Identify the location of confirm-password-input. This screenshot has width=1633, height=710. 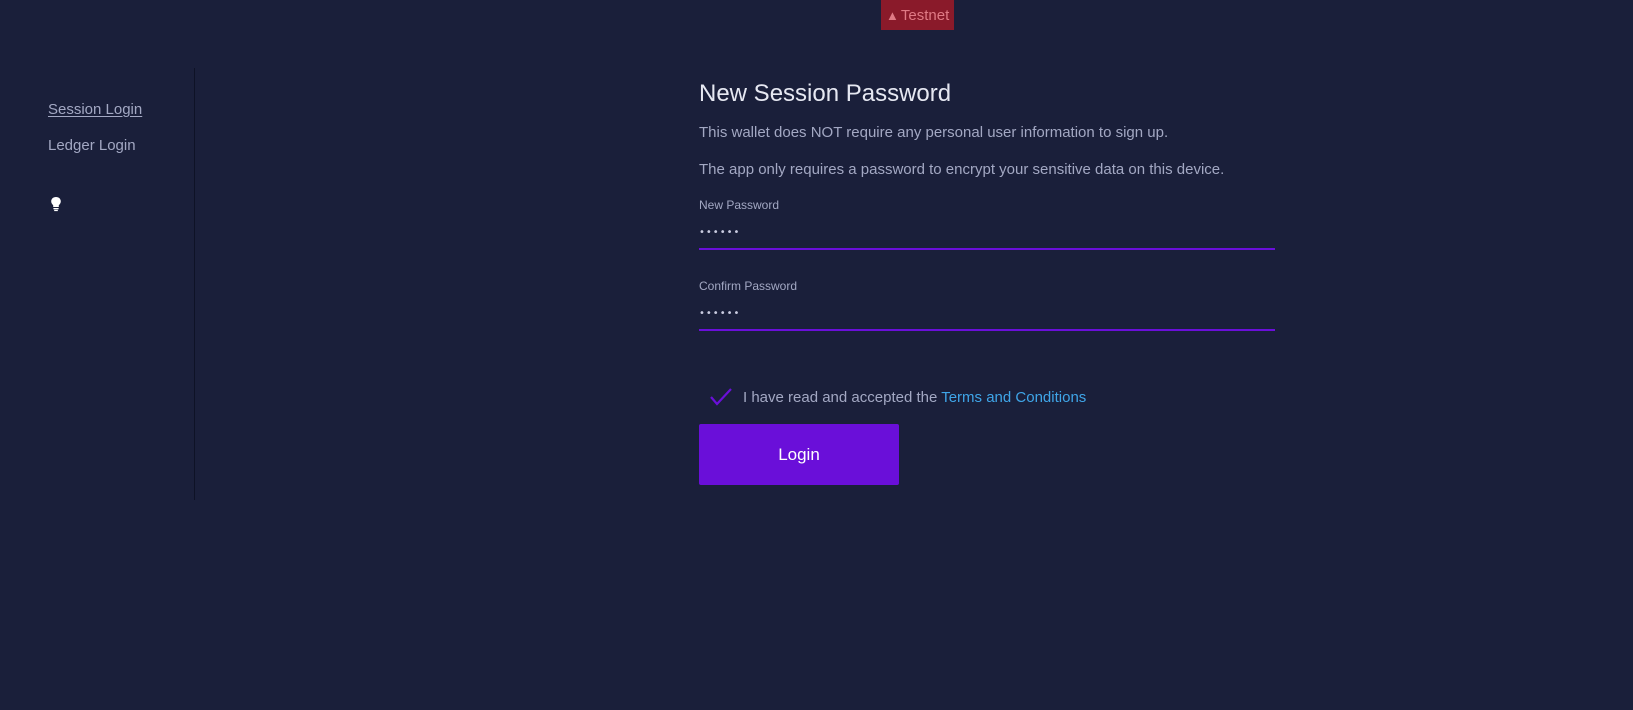
(987, 314).